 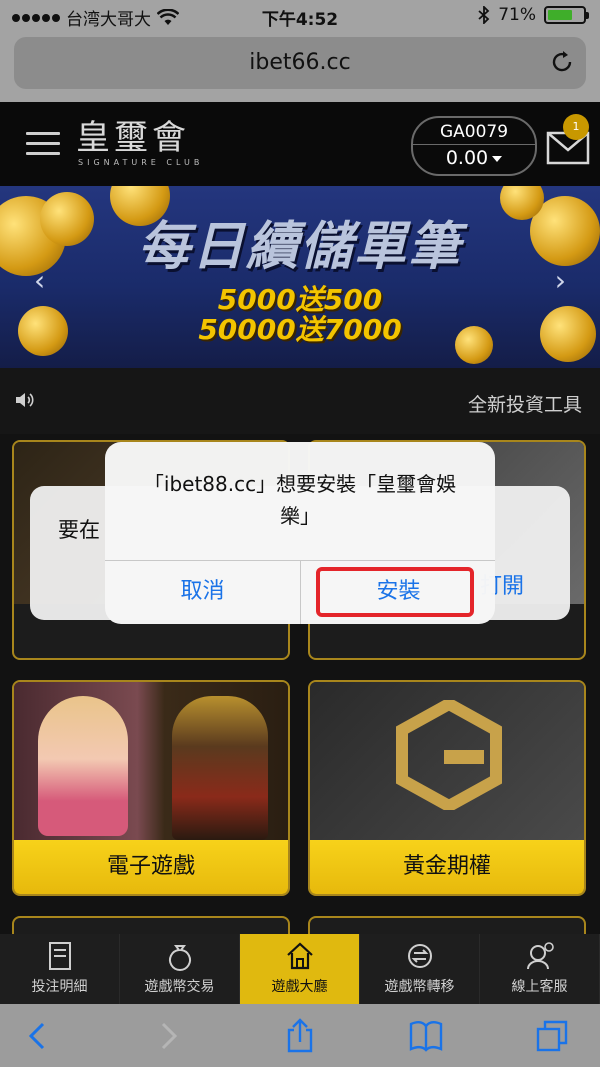 I want to click on banner-title: 每日續儲單筆, so click(x=299, y=247).